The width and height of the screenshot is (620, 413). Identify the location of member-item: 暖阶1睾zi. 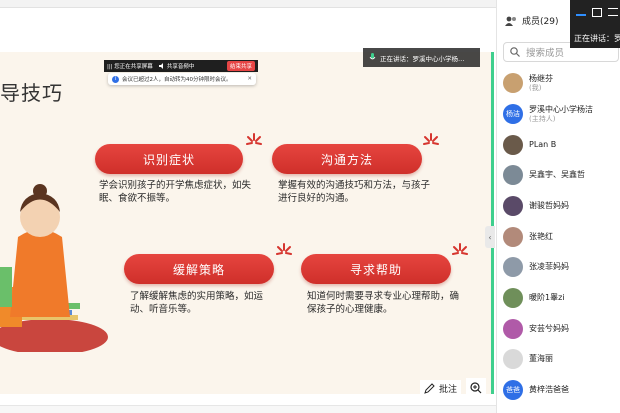
(561, 298).